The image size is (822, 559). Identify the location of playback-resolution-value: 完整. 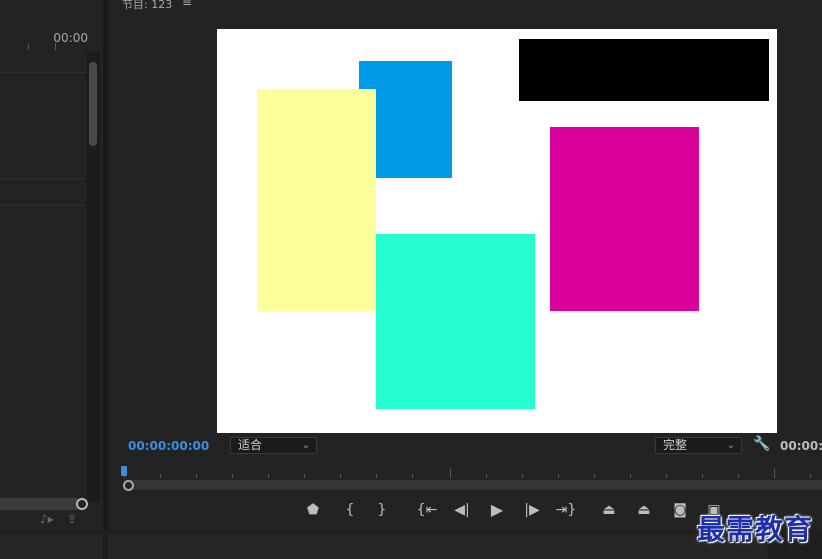
(675, 445).